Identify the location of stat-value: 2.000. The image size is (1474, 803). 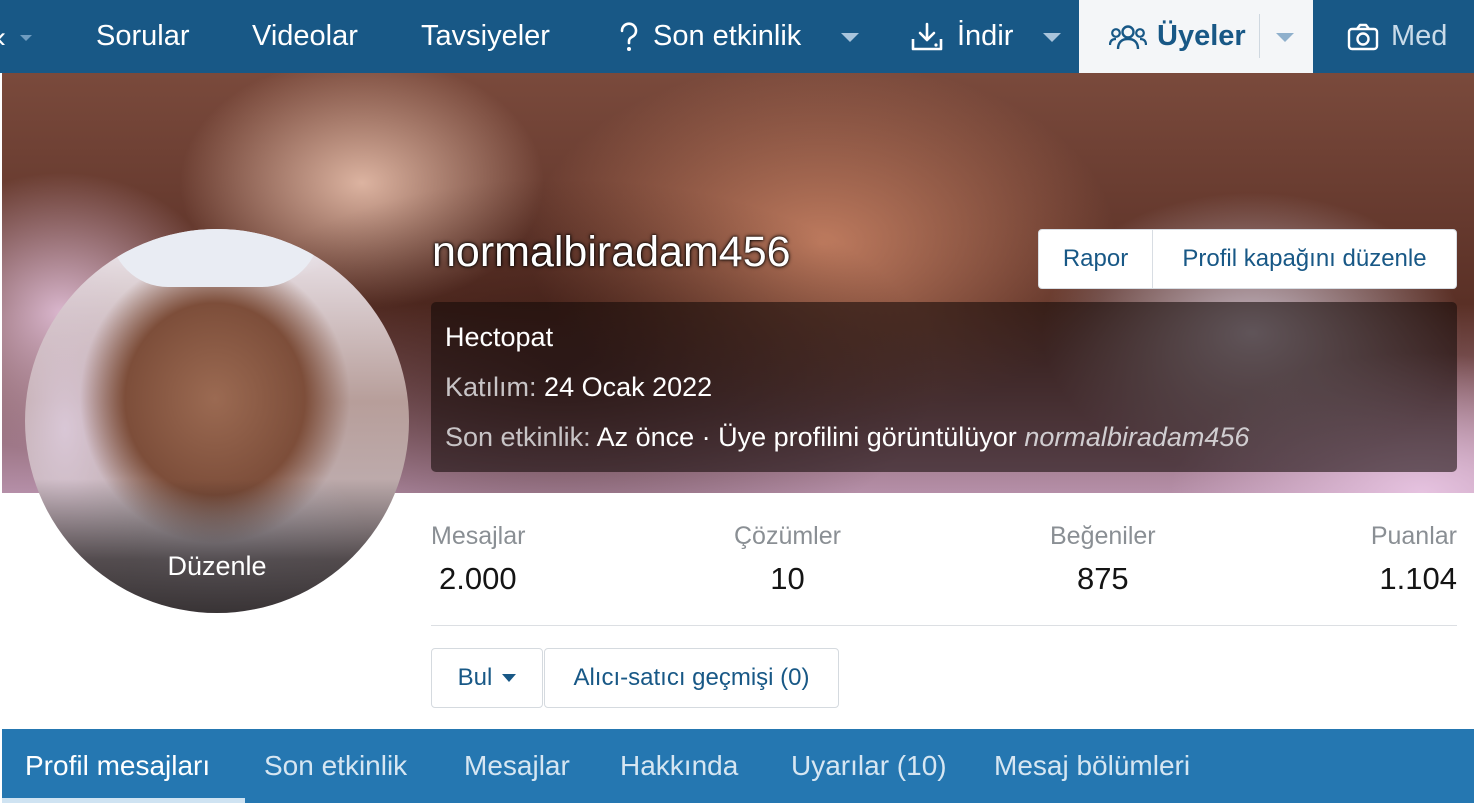
(478, 578).